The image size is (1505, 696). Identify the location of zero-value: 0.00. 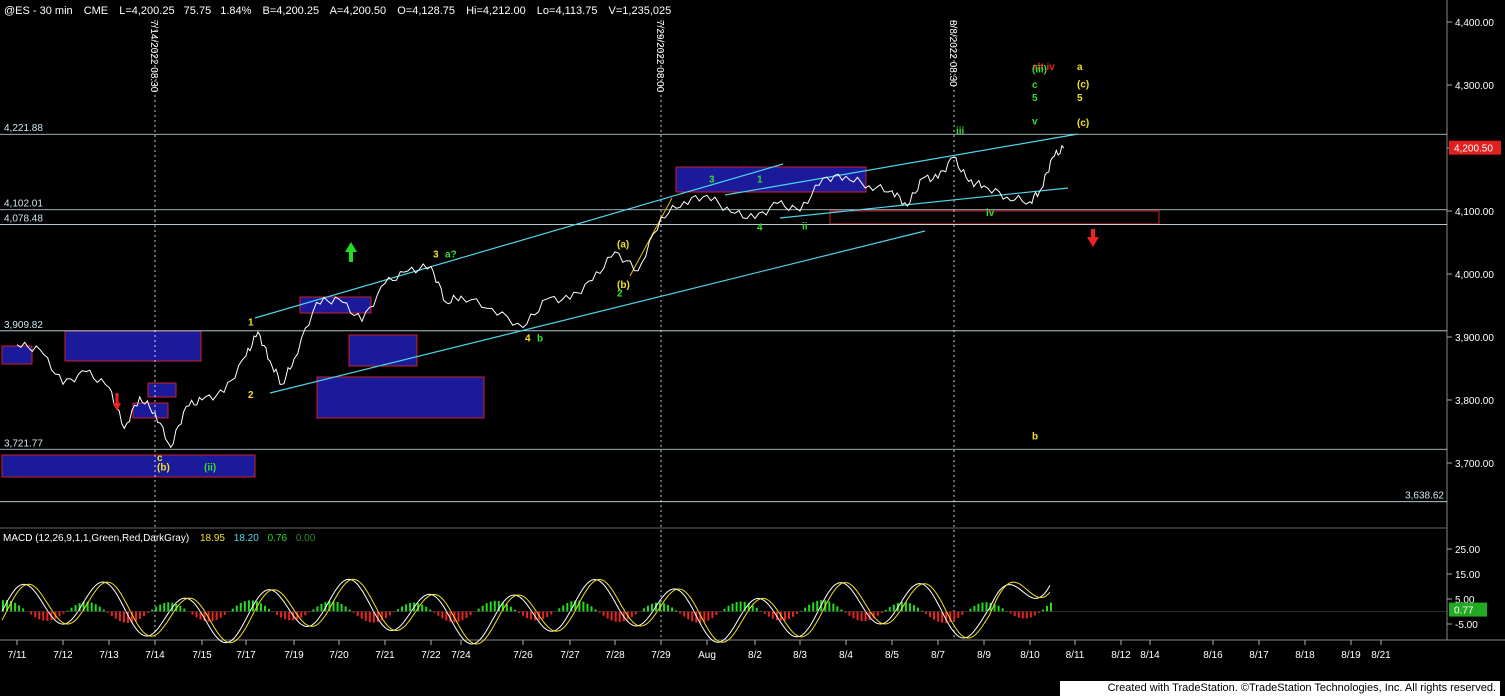
(306, 538).